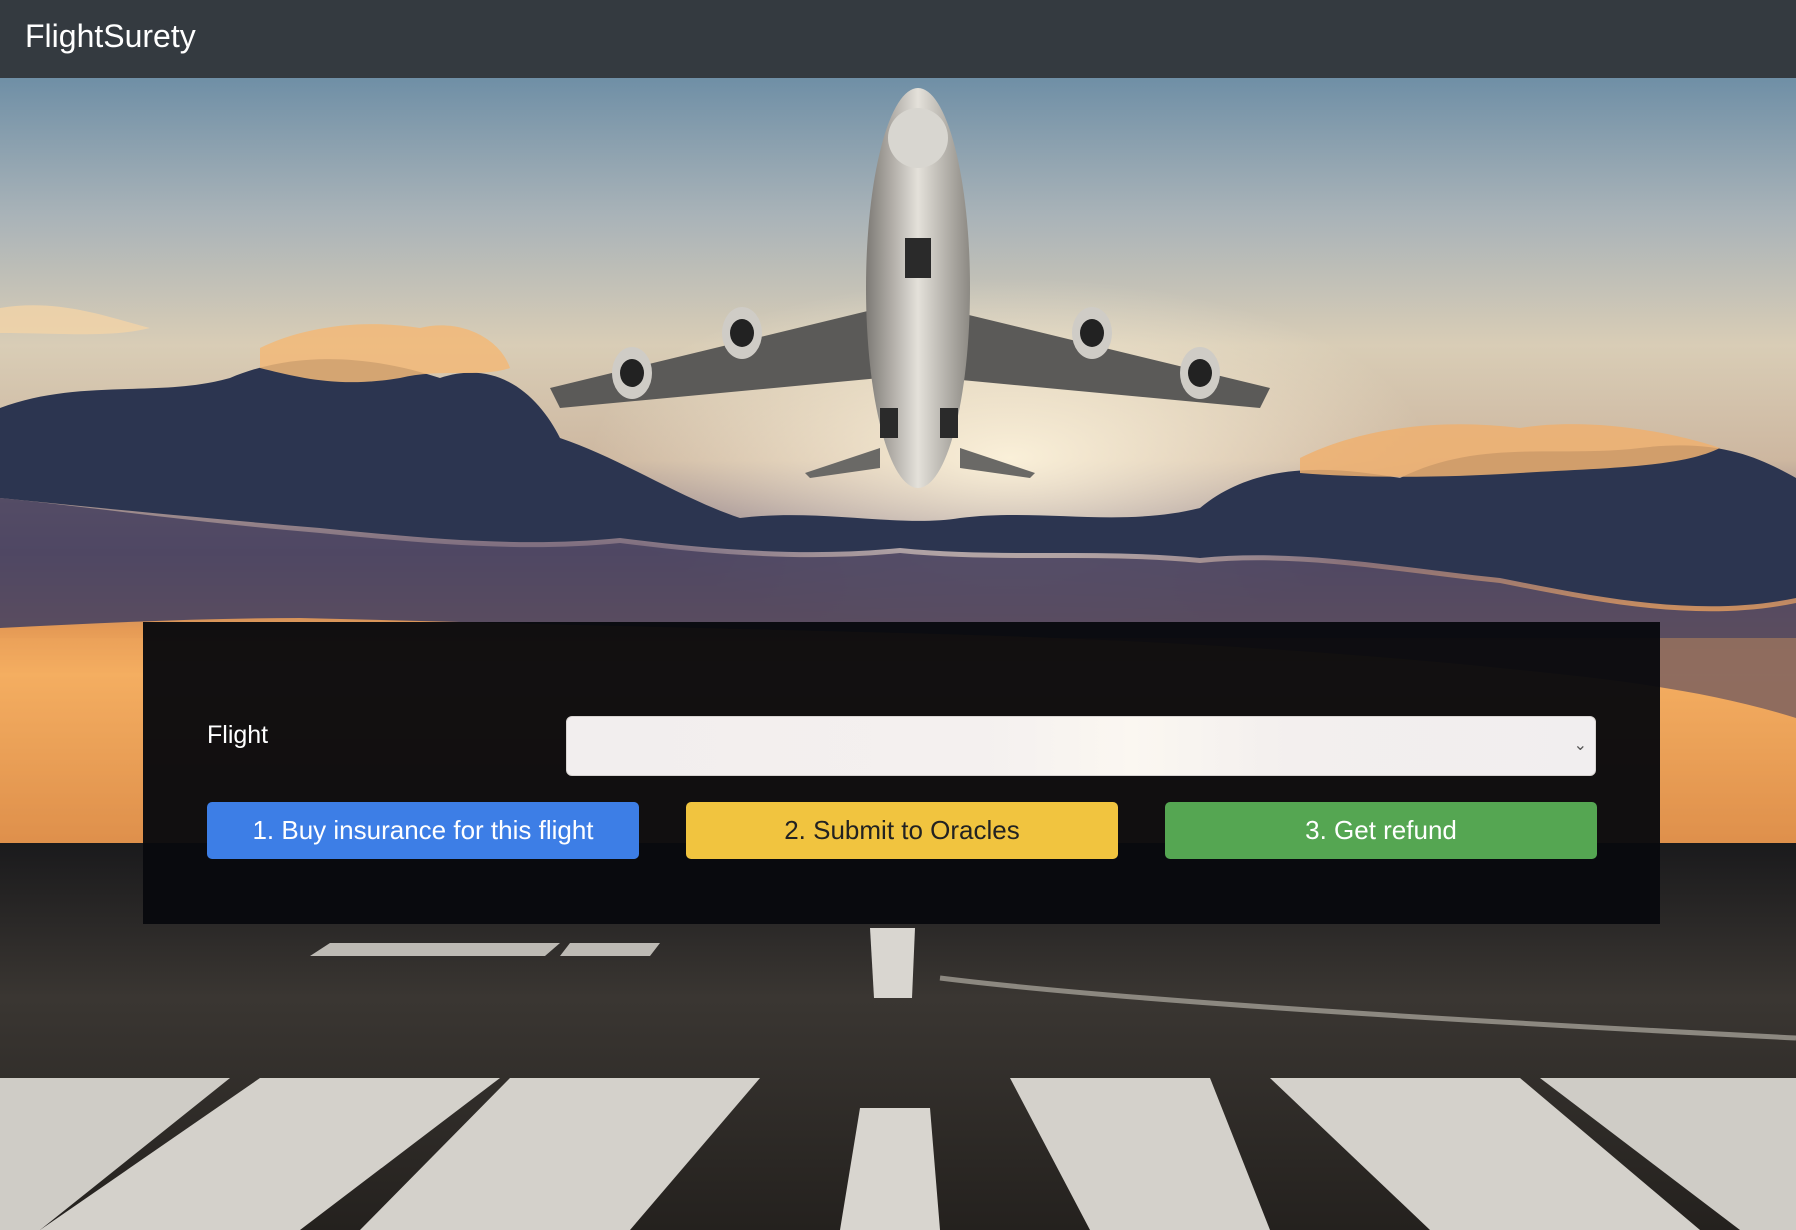 This screenshot has width=1796, height=1230. What do you see at coordinates (1081, 746) in the screenshot?
I see `flight-select: ⌄` at bounding box center [1081, 746].